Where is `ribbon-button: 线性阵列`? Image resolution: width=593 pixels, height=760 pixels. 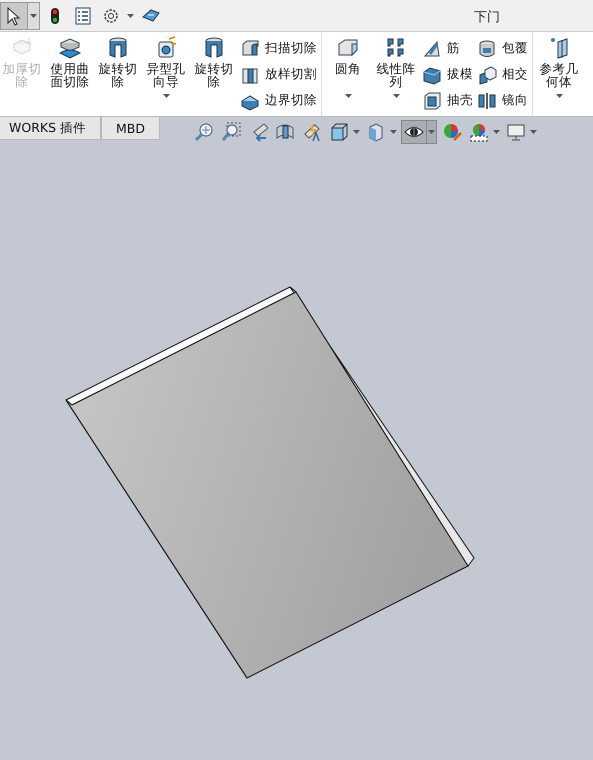
ribbon-button: 线性阵列 is located at coordinates (396, 76).